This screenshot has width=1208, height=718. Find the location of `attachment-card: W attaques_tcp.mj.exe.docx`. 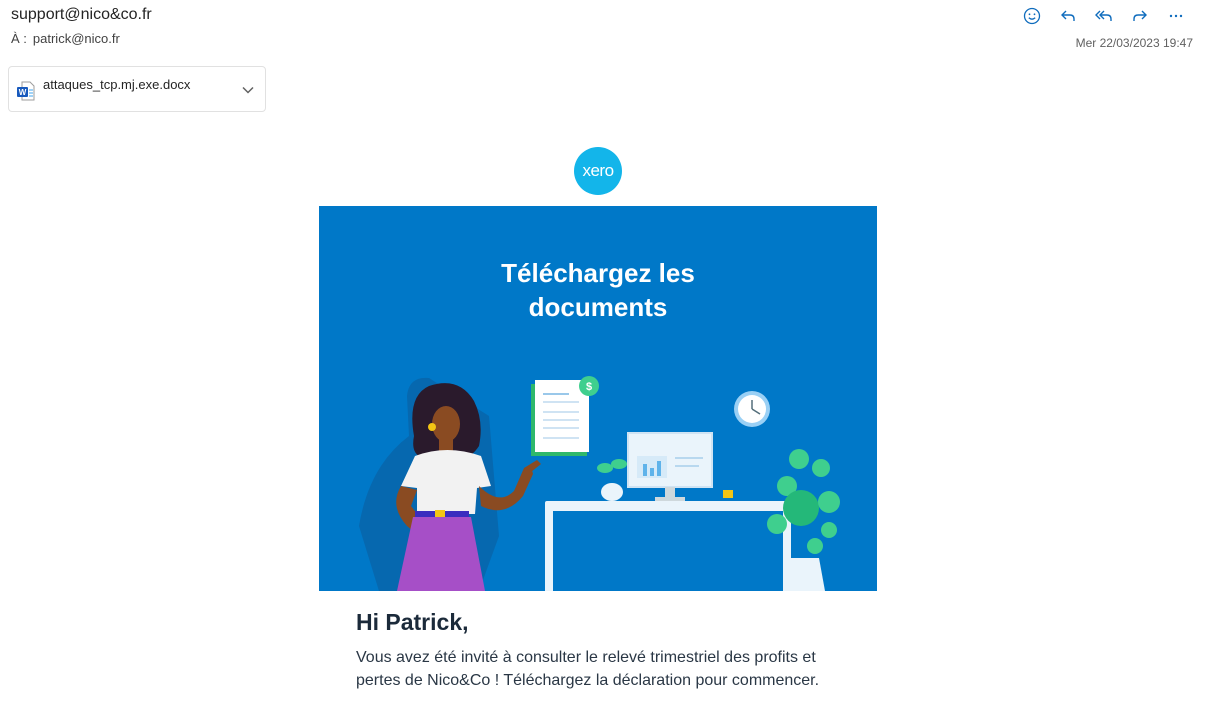

attachment-card: W attaques_tcp.mj.exe.docx is located at coordinates (137, 89).